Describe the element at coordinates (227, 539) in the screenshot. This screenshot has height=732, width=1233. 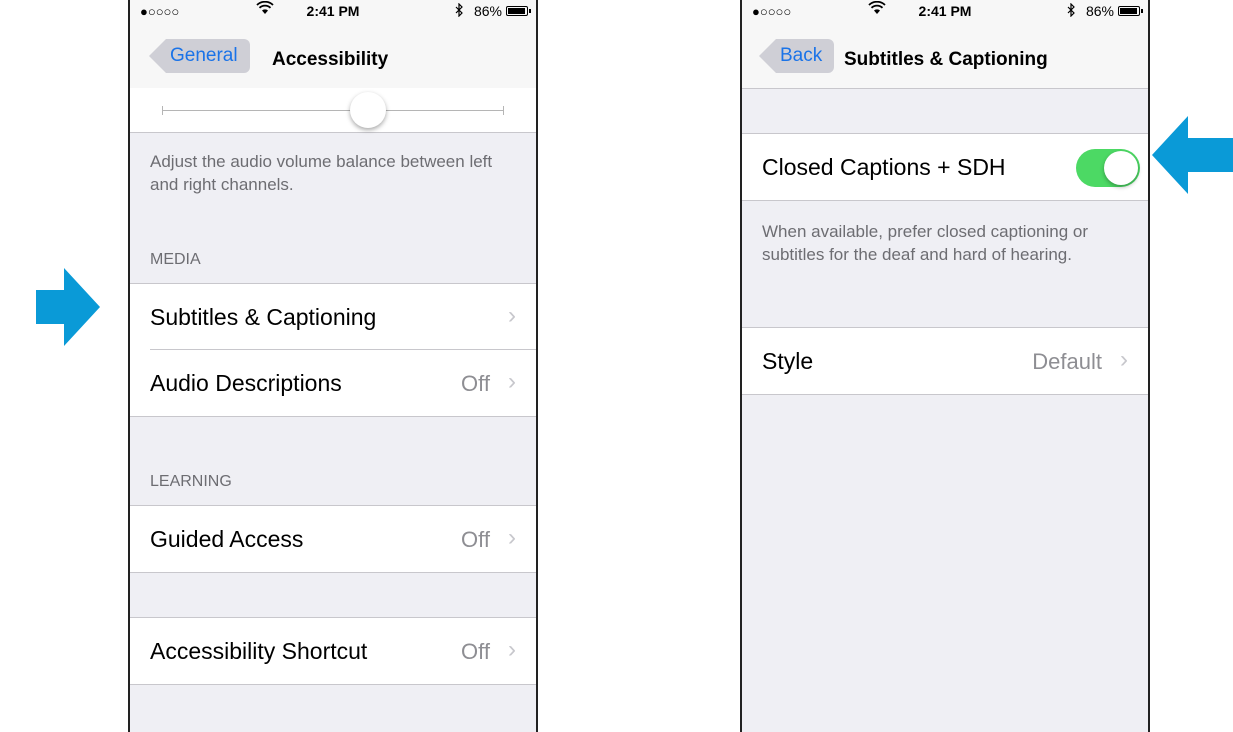
I see `row-label: Guided Access` at that location.